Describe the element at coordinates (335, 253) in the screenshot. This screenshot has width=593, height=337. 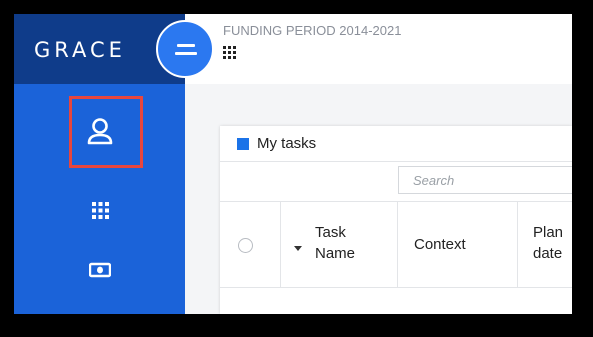
I see `column-header-task-line2: Name` at that location.